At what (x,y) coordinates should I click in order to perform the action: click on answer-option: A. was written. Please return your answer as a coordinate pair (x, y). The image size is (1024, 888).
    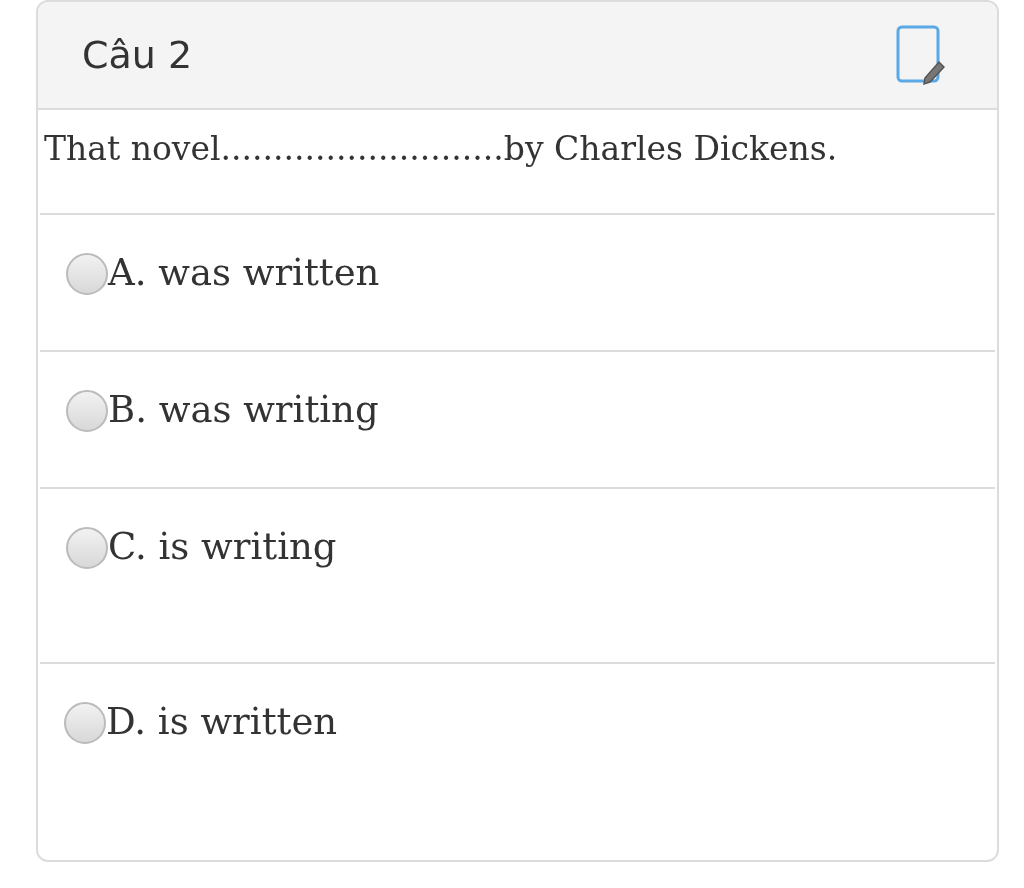
    Looking at the image, I should click on (517, 283).